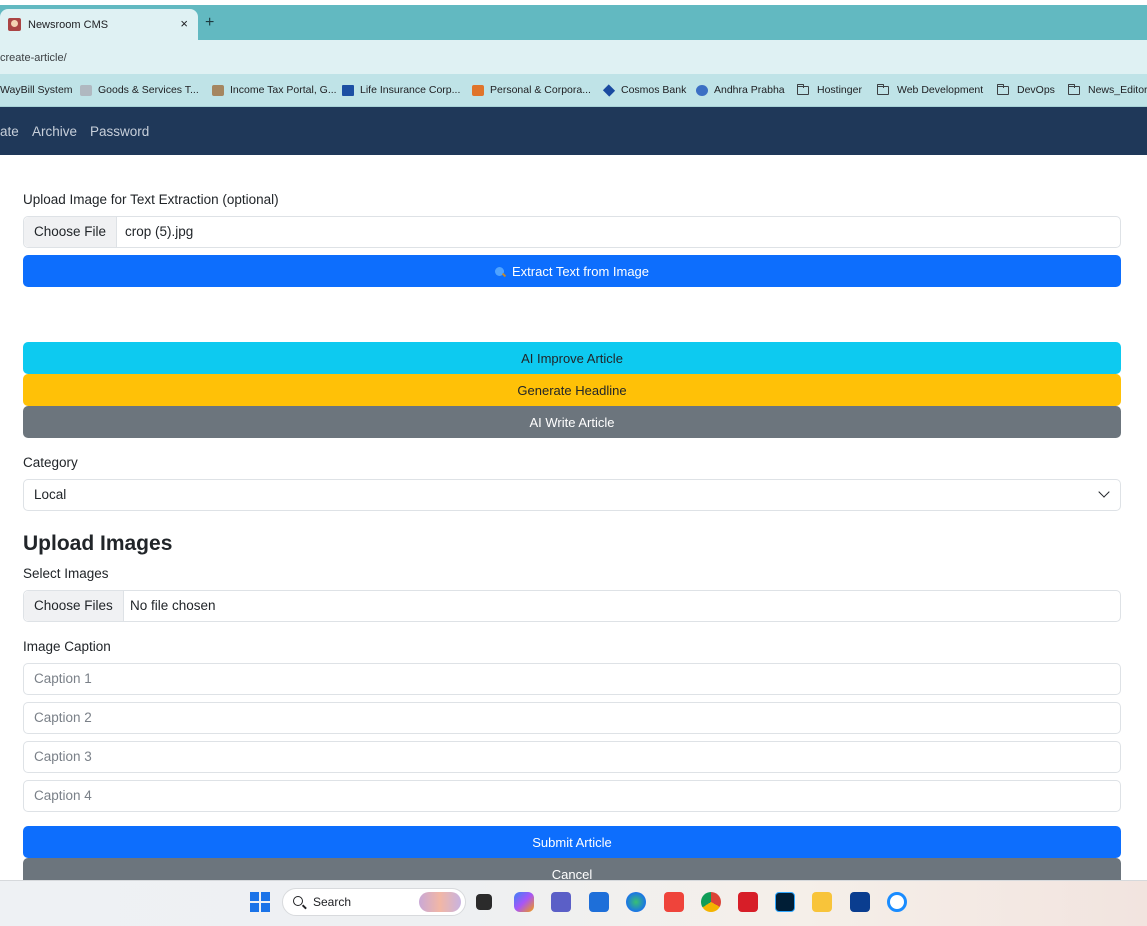 Image resolution: width=1147 pixels, height=926 pixels. I want to click on submit-article-button: Submit Article, so click(572, 842).